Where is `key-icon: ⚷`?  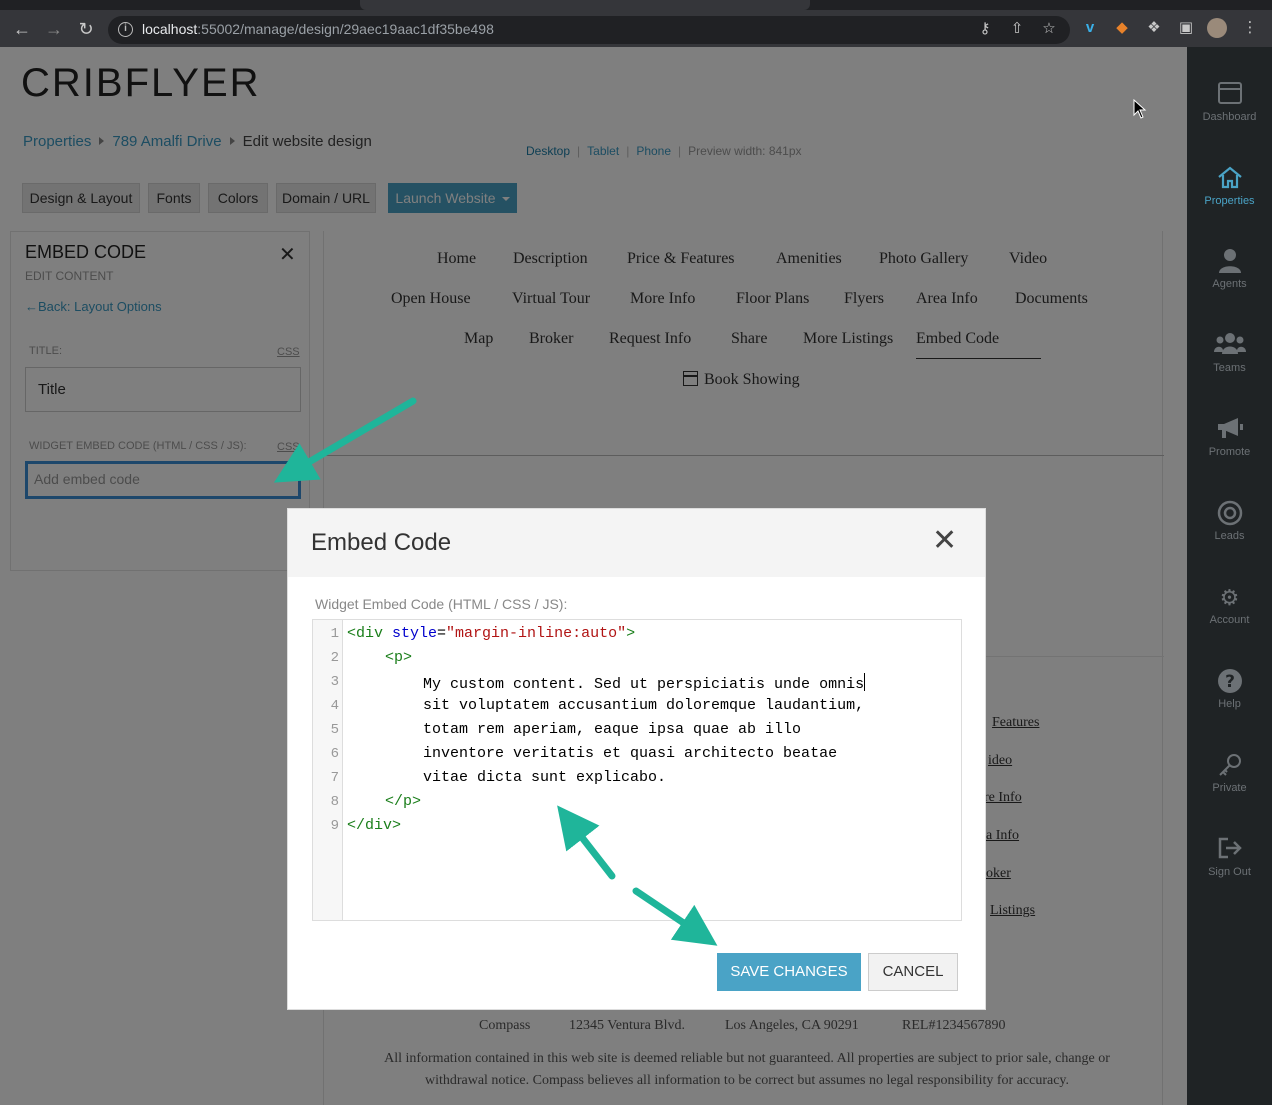
key-icon: ⚷ is located at coordinates (985, 29).